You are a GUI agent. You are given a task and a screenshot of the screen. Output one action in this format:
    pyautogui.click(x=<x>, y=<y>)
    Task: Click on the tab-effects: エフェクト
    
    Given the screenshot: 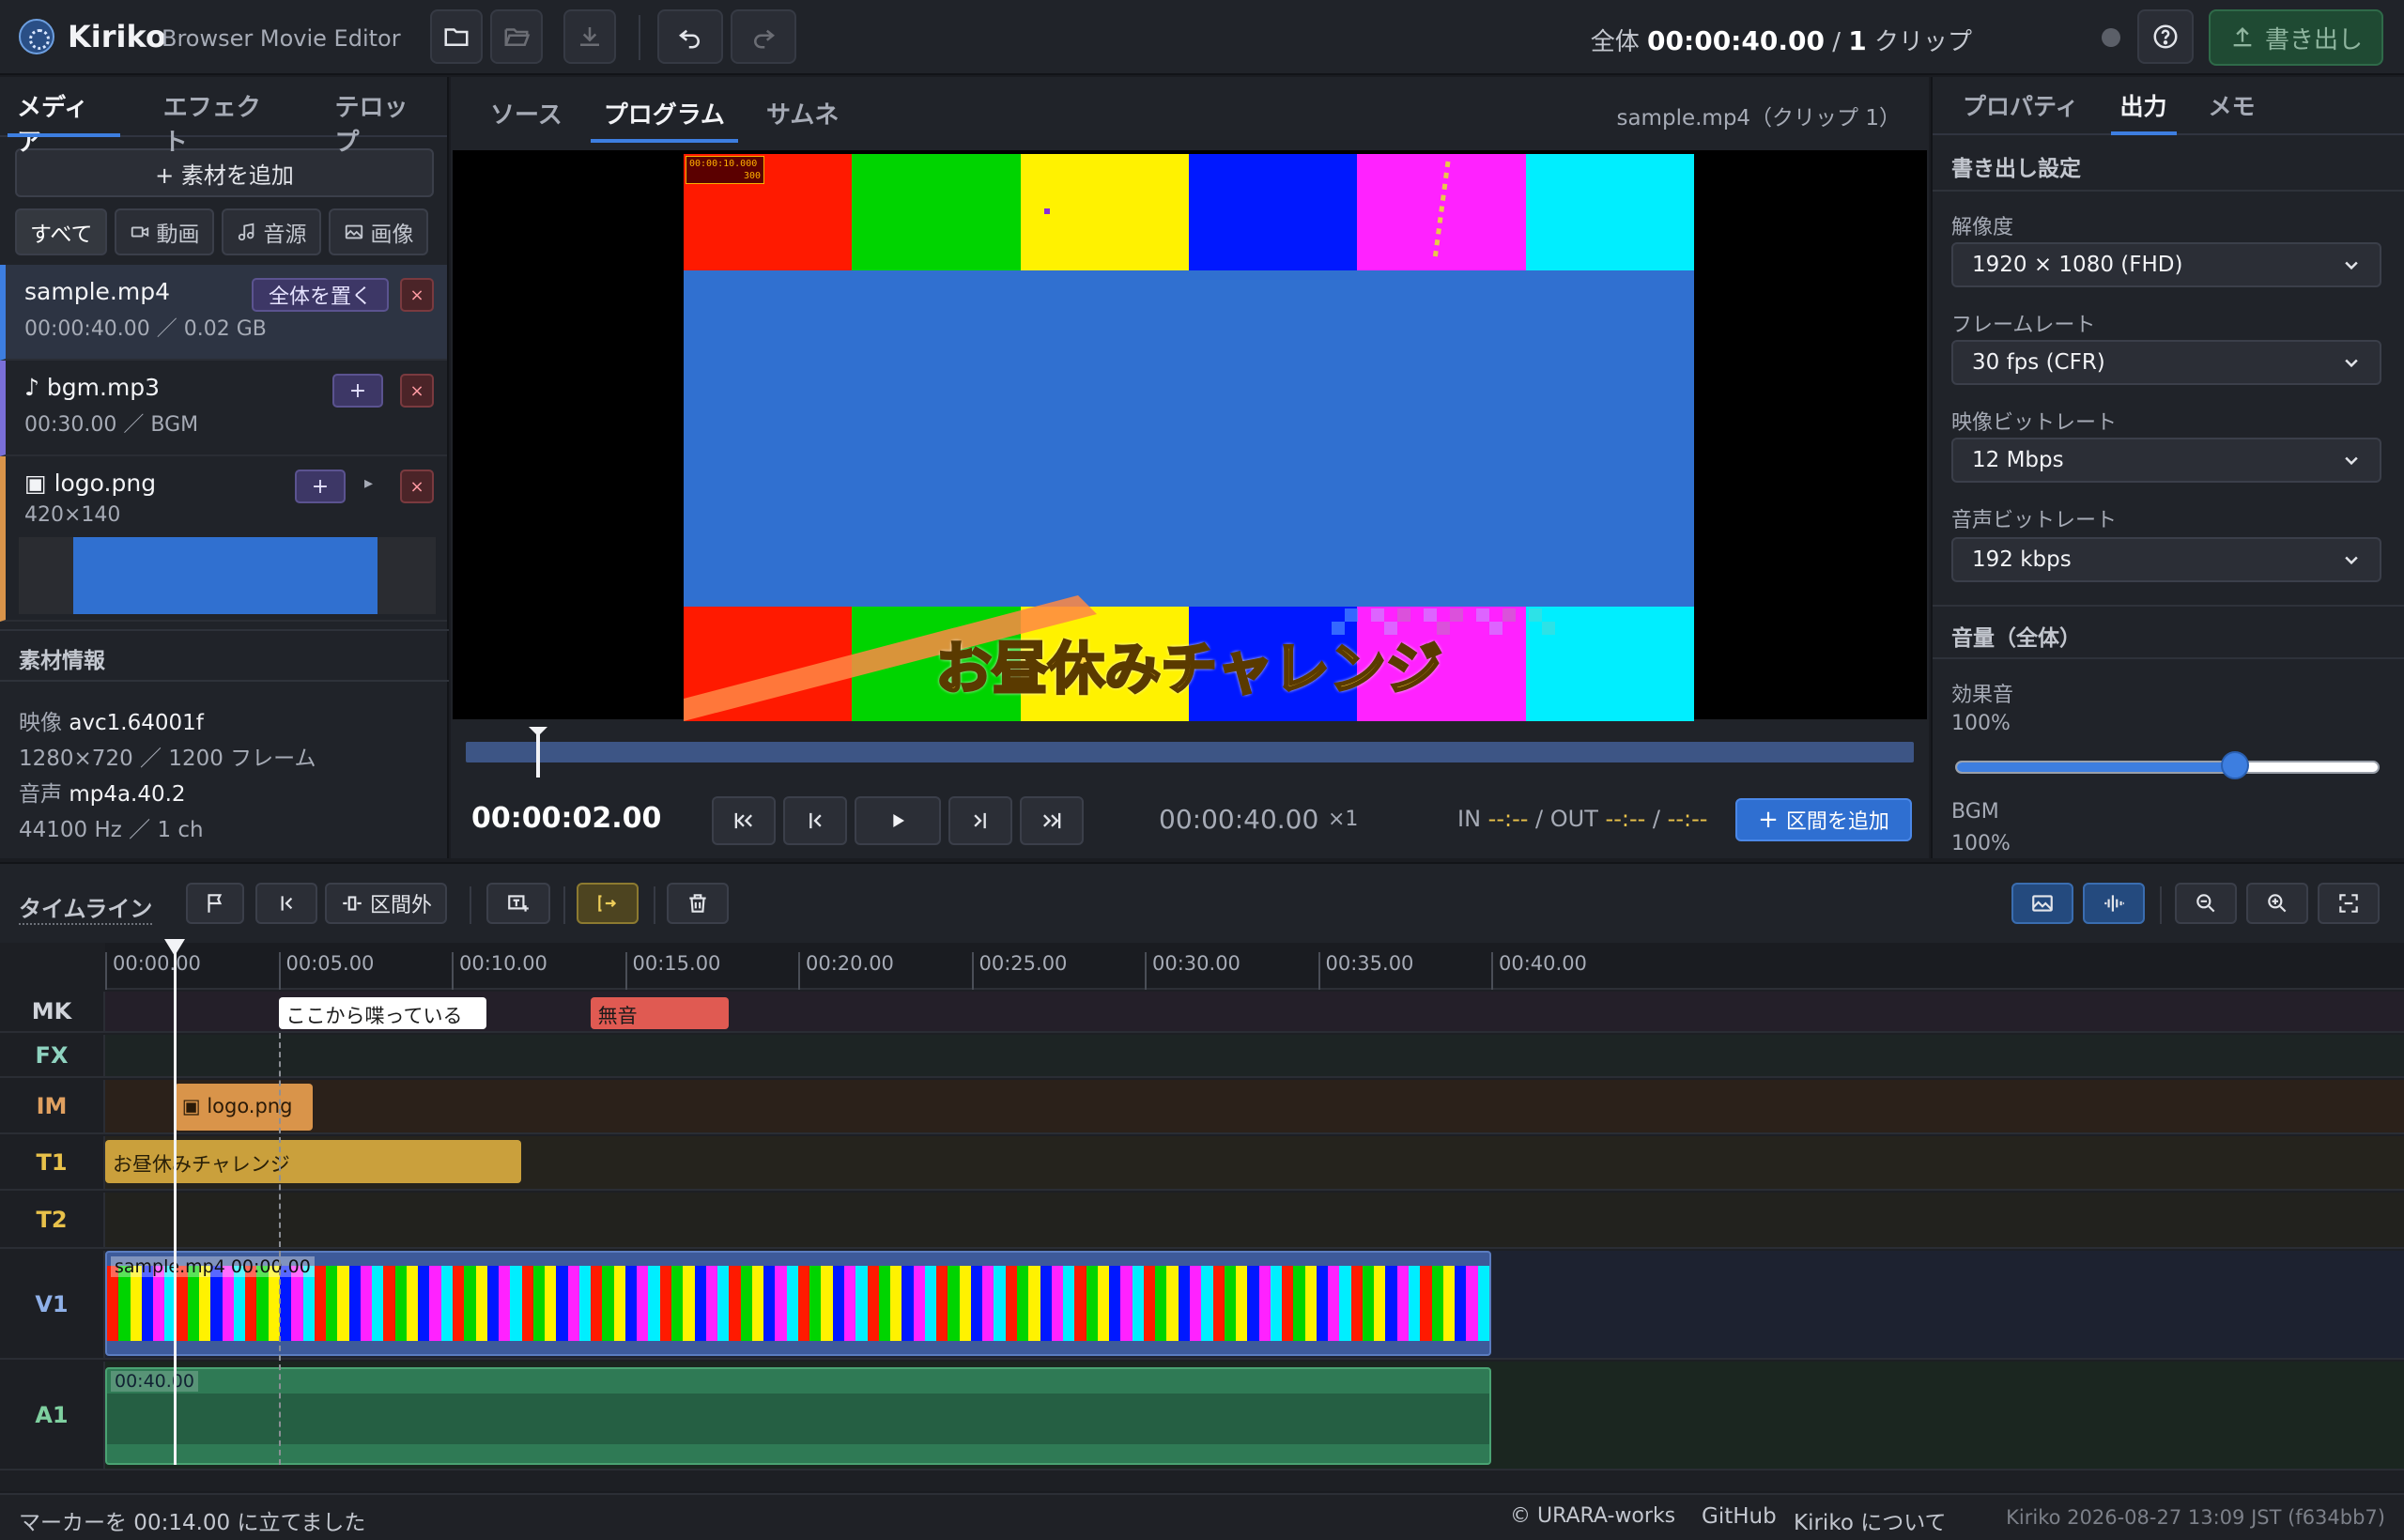 What is the action you would take?
    pyautogui.click(x=223, y=117)
    